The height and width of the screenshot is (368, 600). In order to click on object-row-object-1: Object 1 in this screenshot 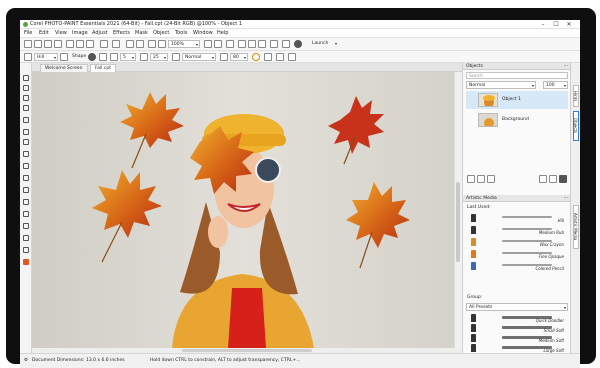, I will do `click(517, 100)`.